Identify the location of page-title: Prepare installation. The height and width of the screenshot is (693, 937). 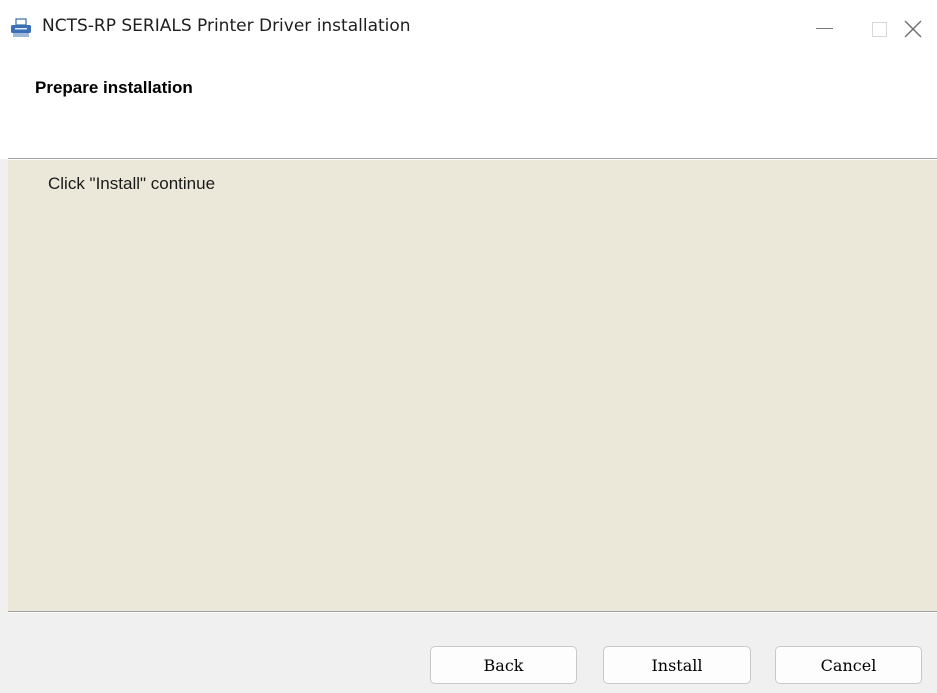
(114, 87).